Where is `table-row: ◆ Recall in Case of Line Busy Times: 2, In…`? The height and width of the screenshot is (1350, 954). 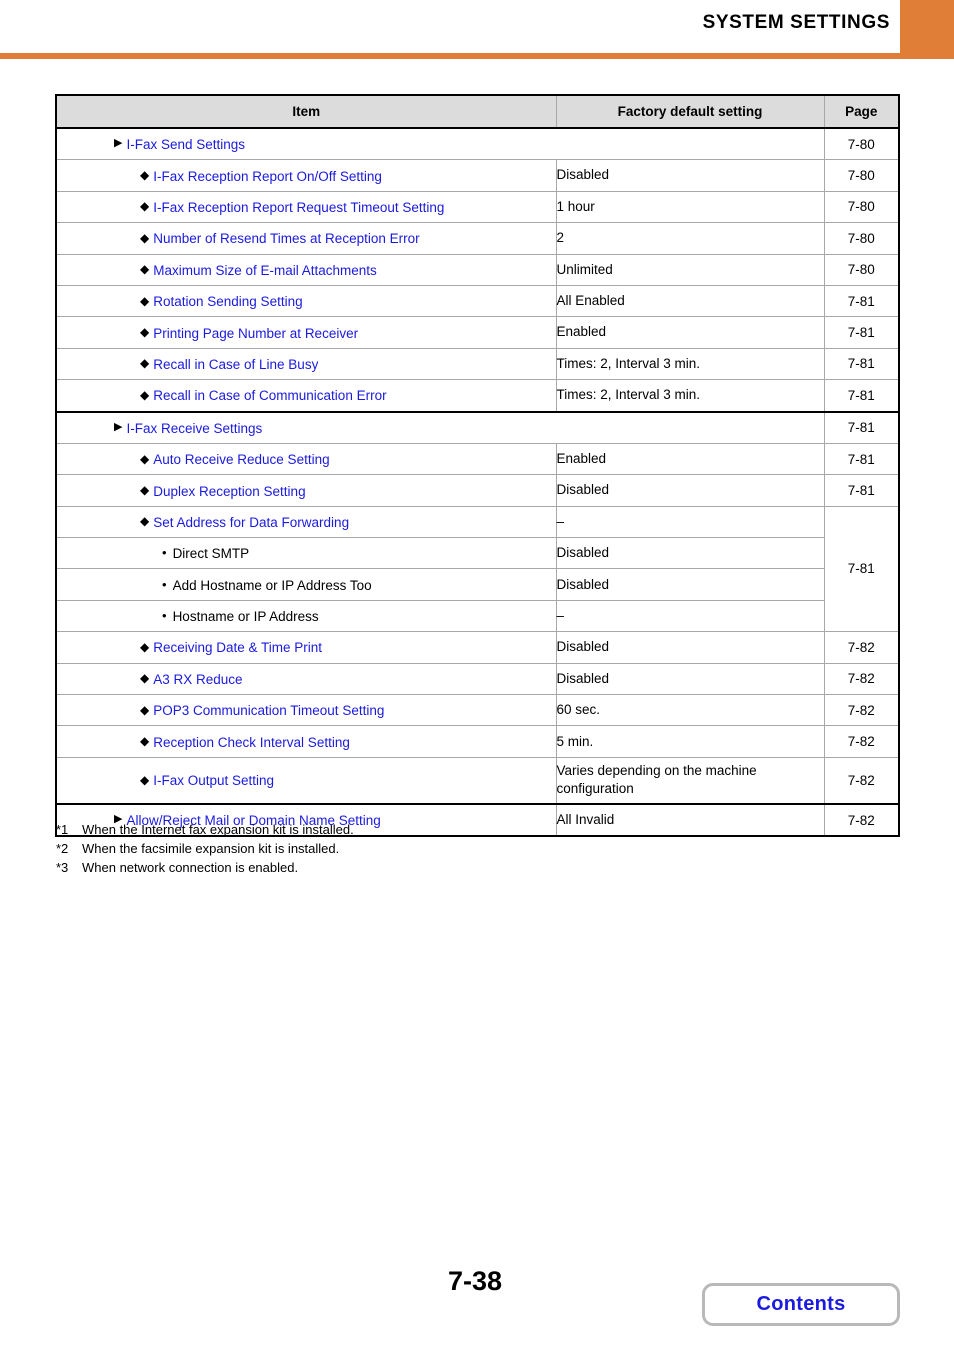
table-row: ◆ Recall in Case of Line Busy Times: 2, In… is located at coordinates (477, 364).